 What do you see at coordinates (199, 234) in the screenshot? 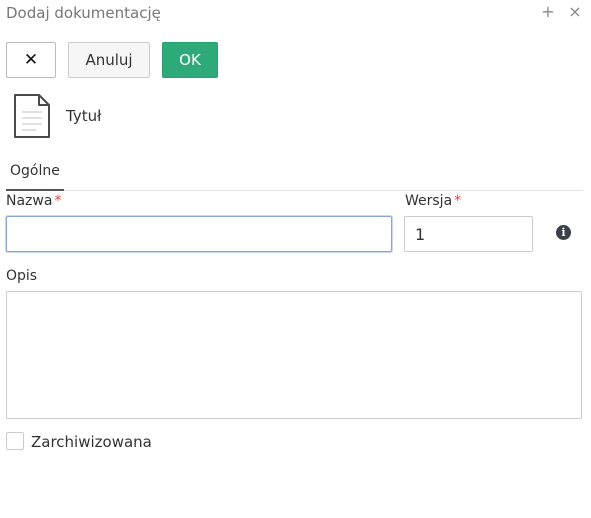
I see `name-input` at bounding box center [199, 234].